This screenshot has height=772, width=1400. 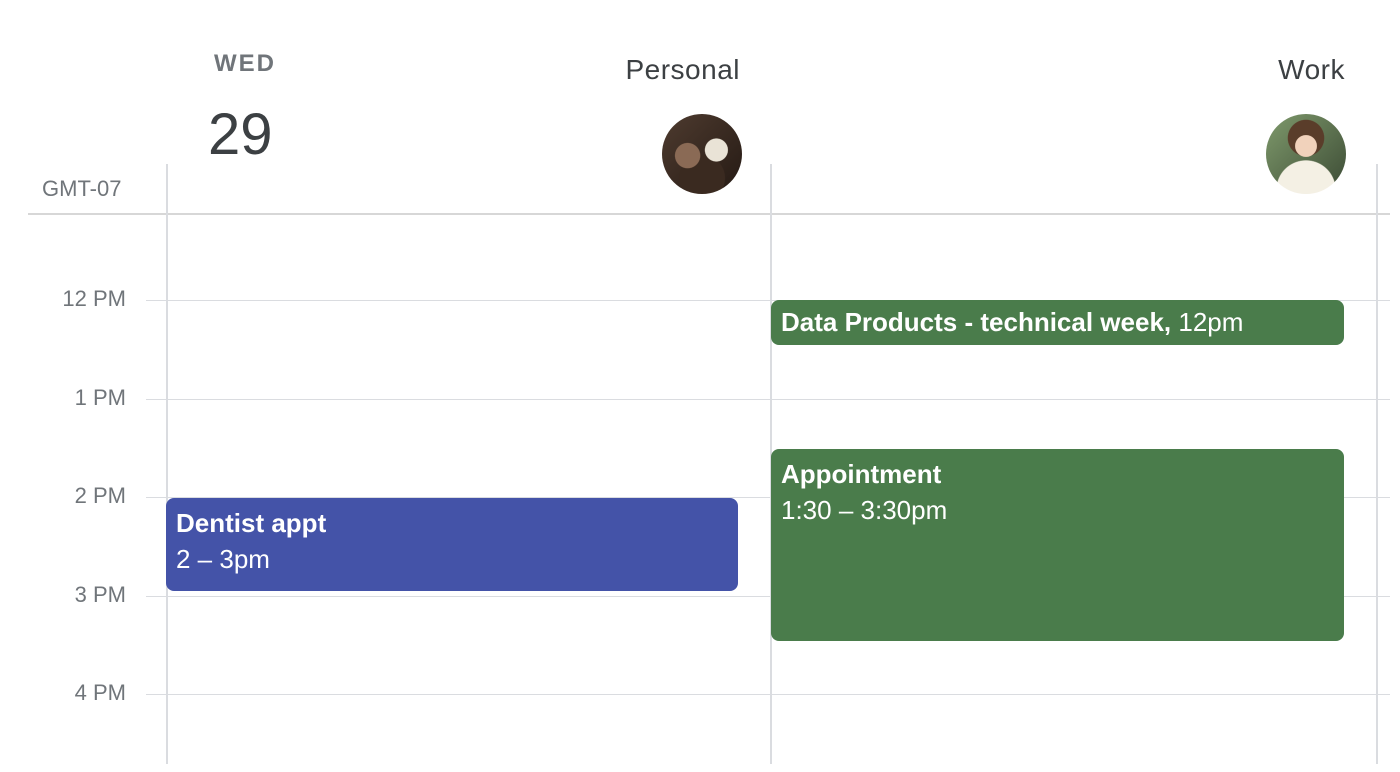 I want to click on calendar-name-work: Work, so click(x=1311, y=69).